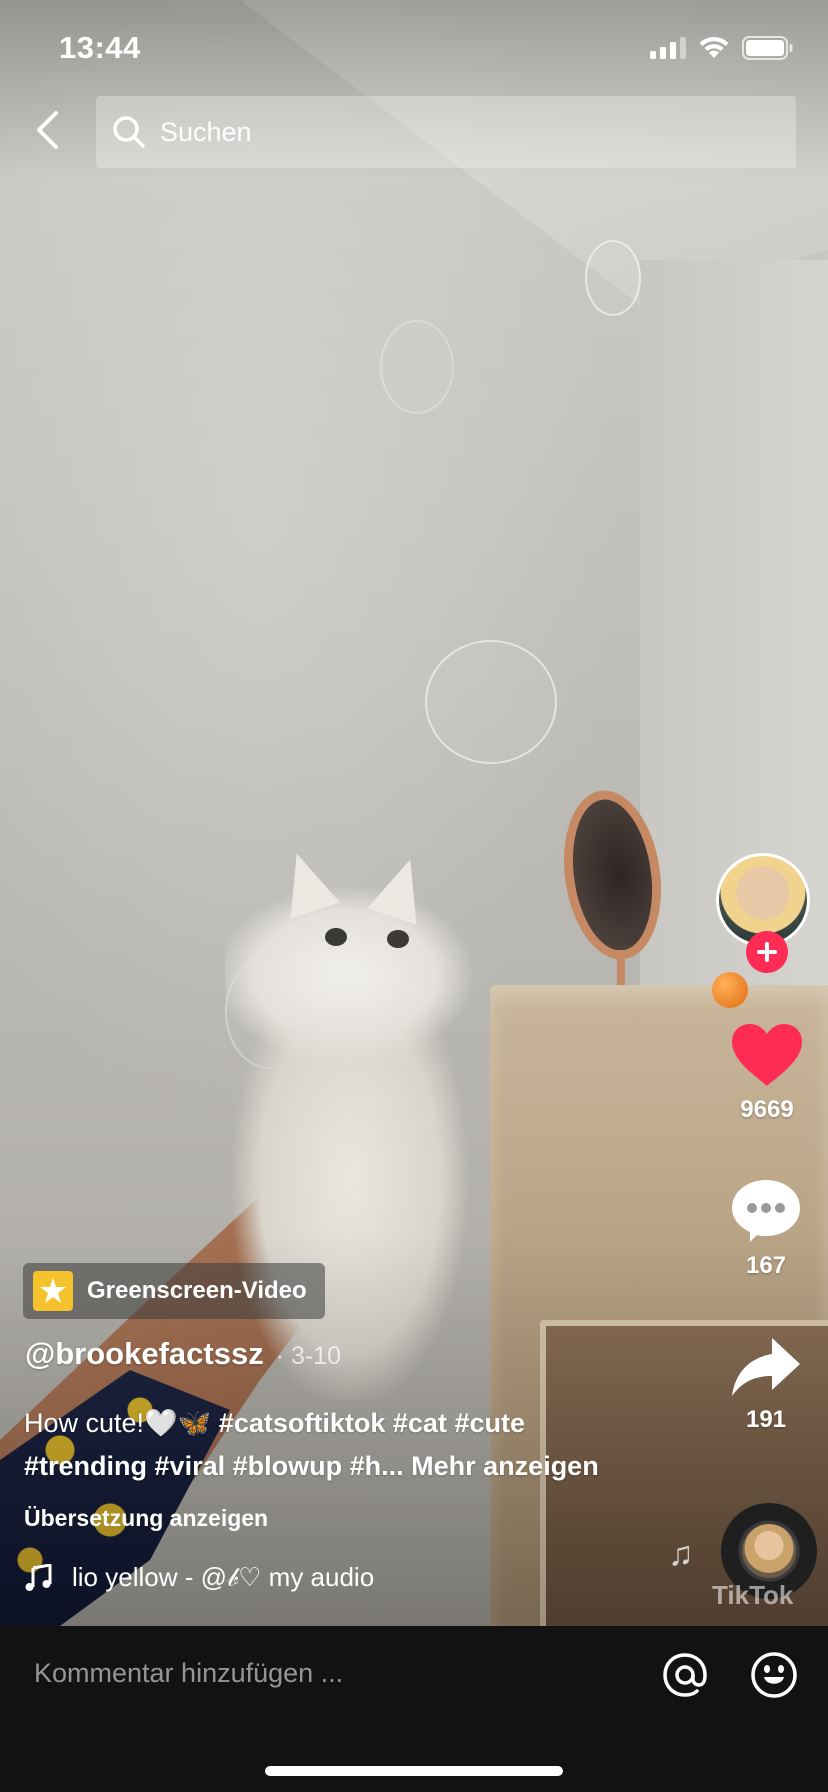 The height and width of the screenshot is (1792, 828). I want to click on cellular-signal-icon, so click(668, 48).